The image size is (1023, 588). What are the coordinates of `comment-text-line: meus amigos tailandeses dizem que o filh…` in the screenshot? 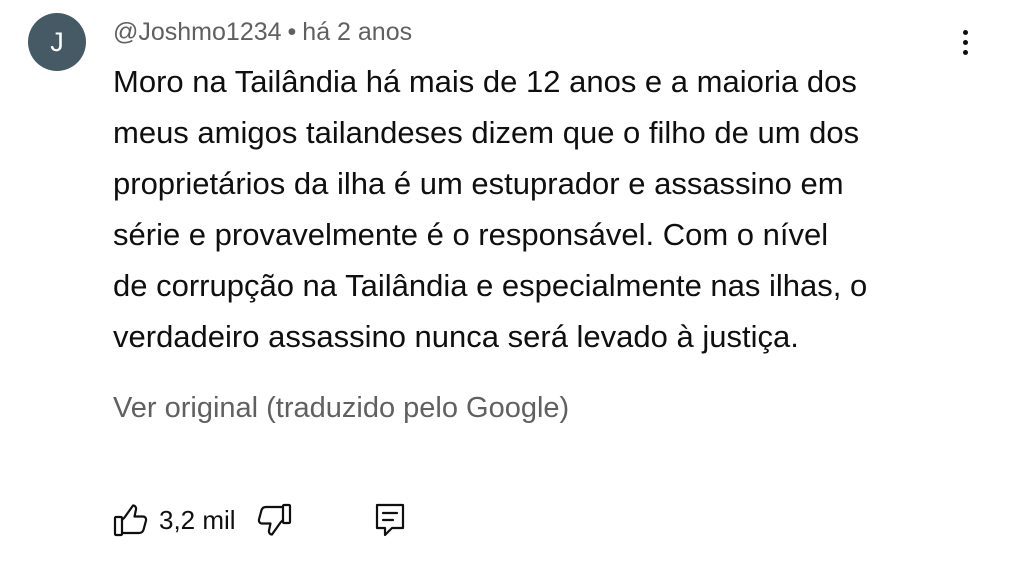 It's located at (486, 132).